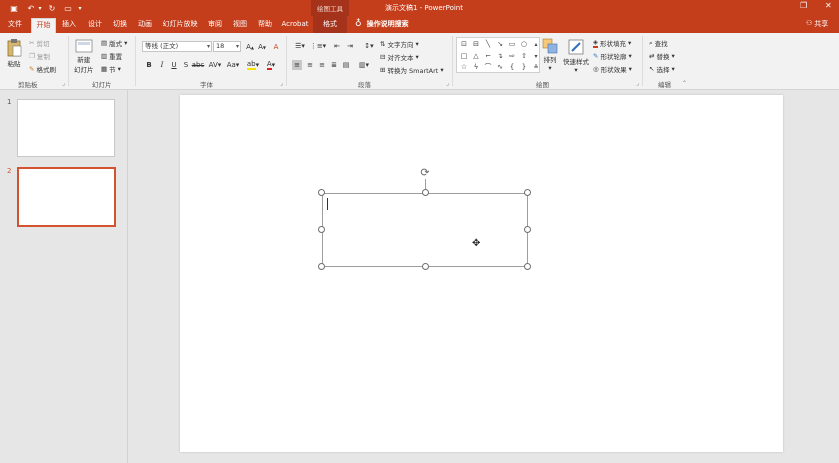 This screenshot has width=839, height=463. I want to click on gallery-more-icon: ≚, so click(536, 67).